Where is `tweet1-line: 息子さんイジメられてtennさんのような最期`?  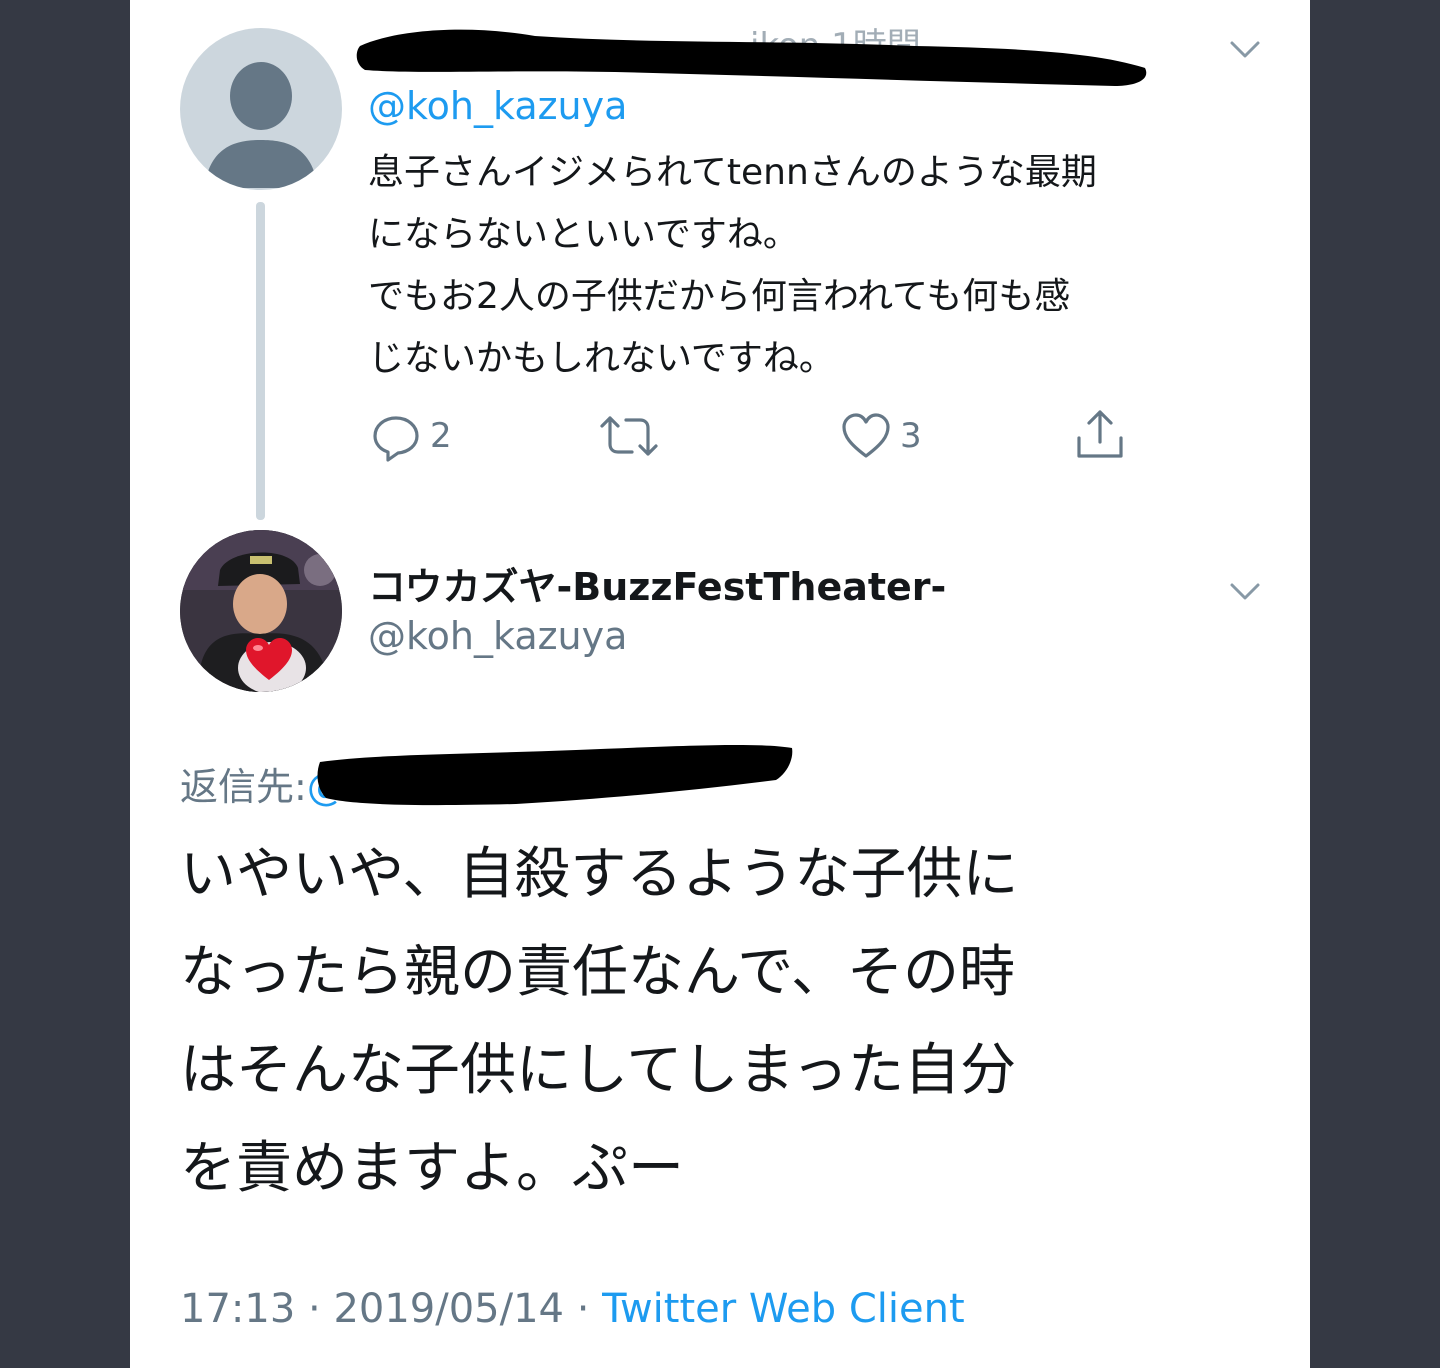 tweet1-line: 息子さんイジメられてtennさんのような最期 is located at coordinates (732, 172).